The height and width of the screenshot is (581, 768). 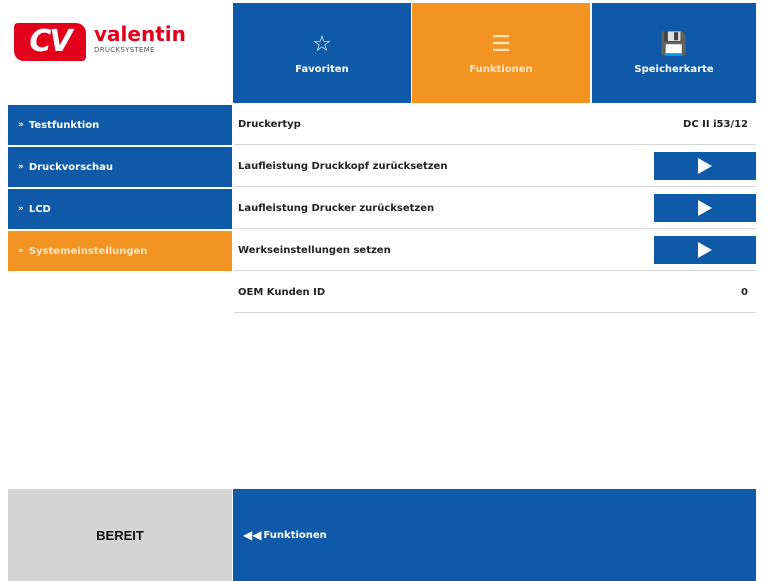 I want to click on reset-printer-label: Laufleistung Drucker zurücksetzen, so click(x=336, y=208).